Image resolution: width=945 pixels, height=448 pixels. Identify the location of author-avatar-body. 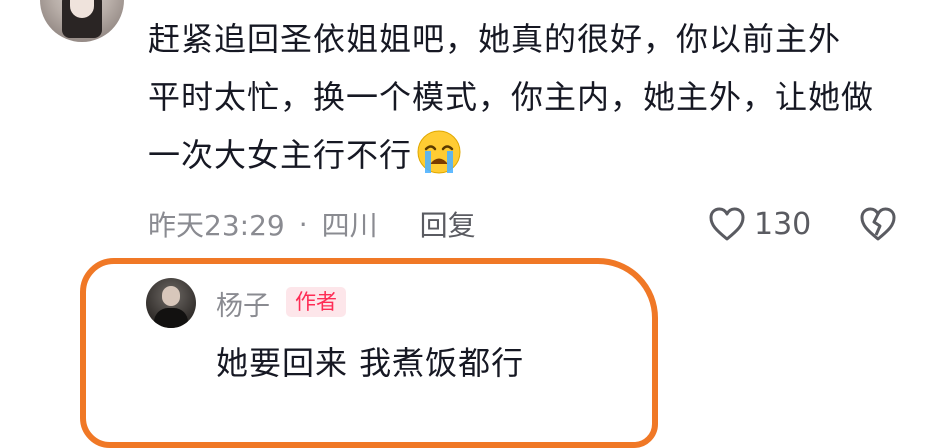
(171, 318).